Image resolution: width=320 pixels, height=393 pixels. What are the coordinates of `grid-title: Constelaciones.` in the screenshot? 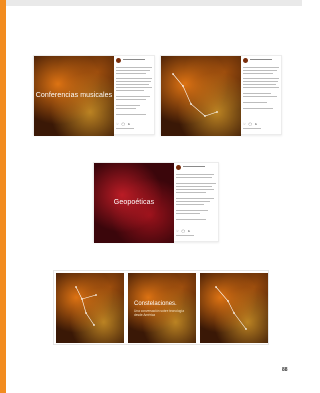 It's located at (155, 304).